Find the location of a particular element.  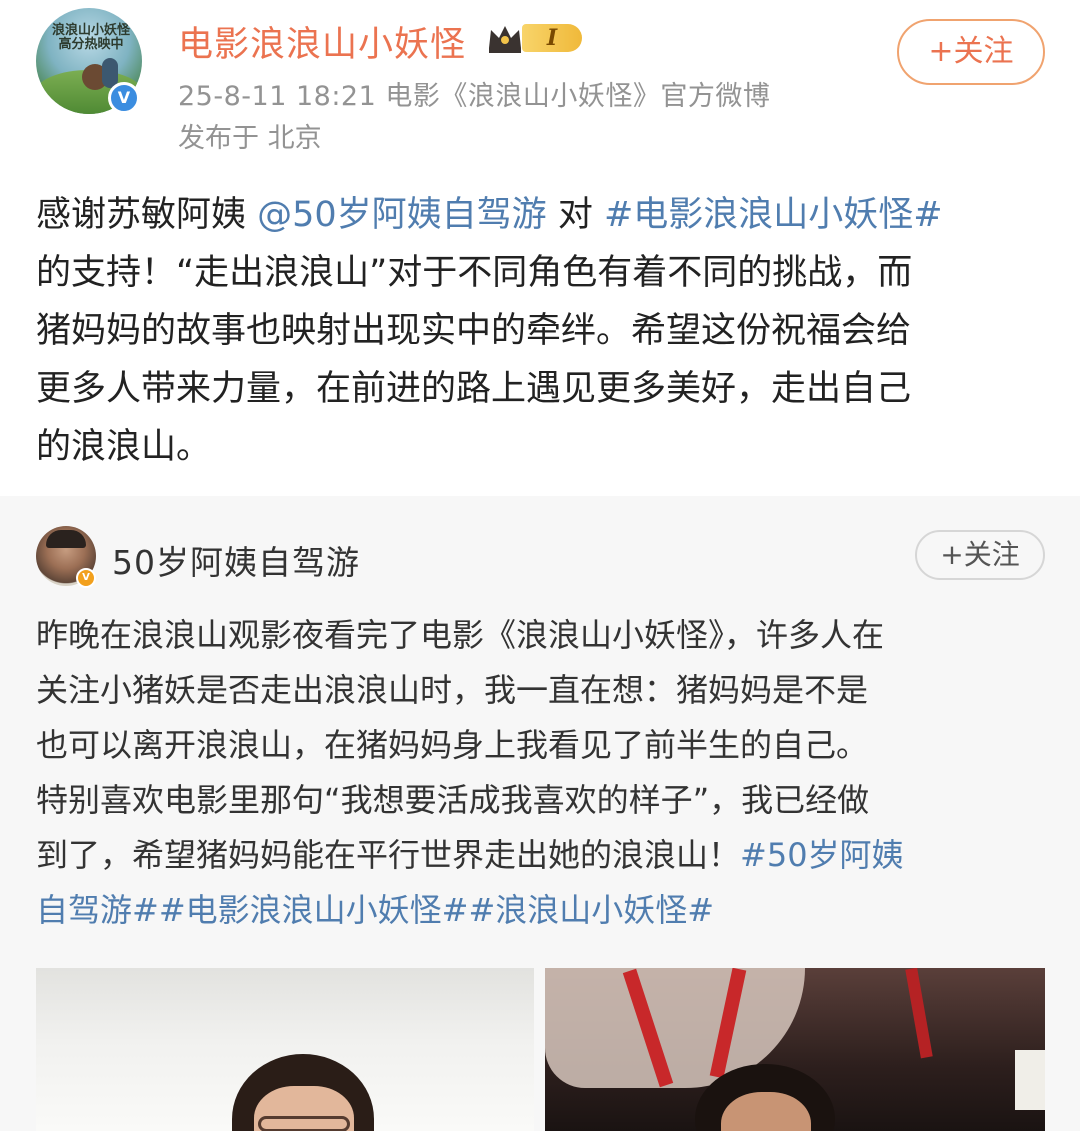

photo-lanyard is located at coordinates (919, 1013).